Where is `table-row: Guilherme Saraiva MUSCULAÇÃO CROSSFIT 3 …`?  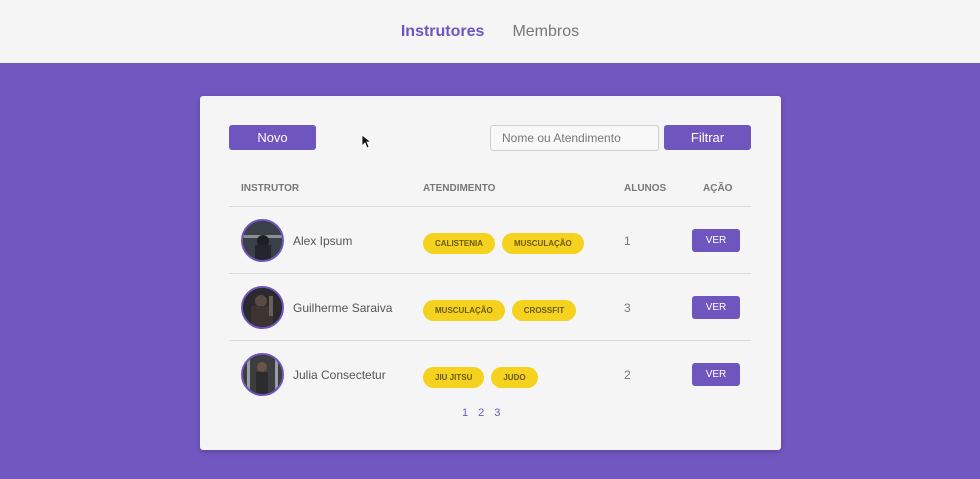
table-row: Guilherme Saraiva MUSCULAÇÃO CROSSFIT 3 … is located at coordinates (490, 307).